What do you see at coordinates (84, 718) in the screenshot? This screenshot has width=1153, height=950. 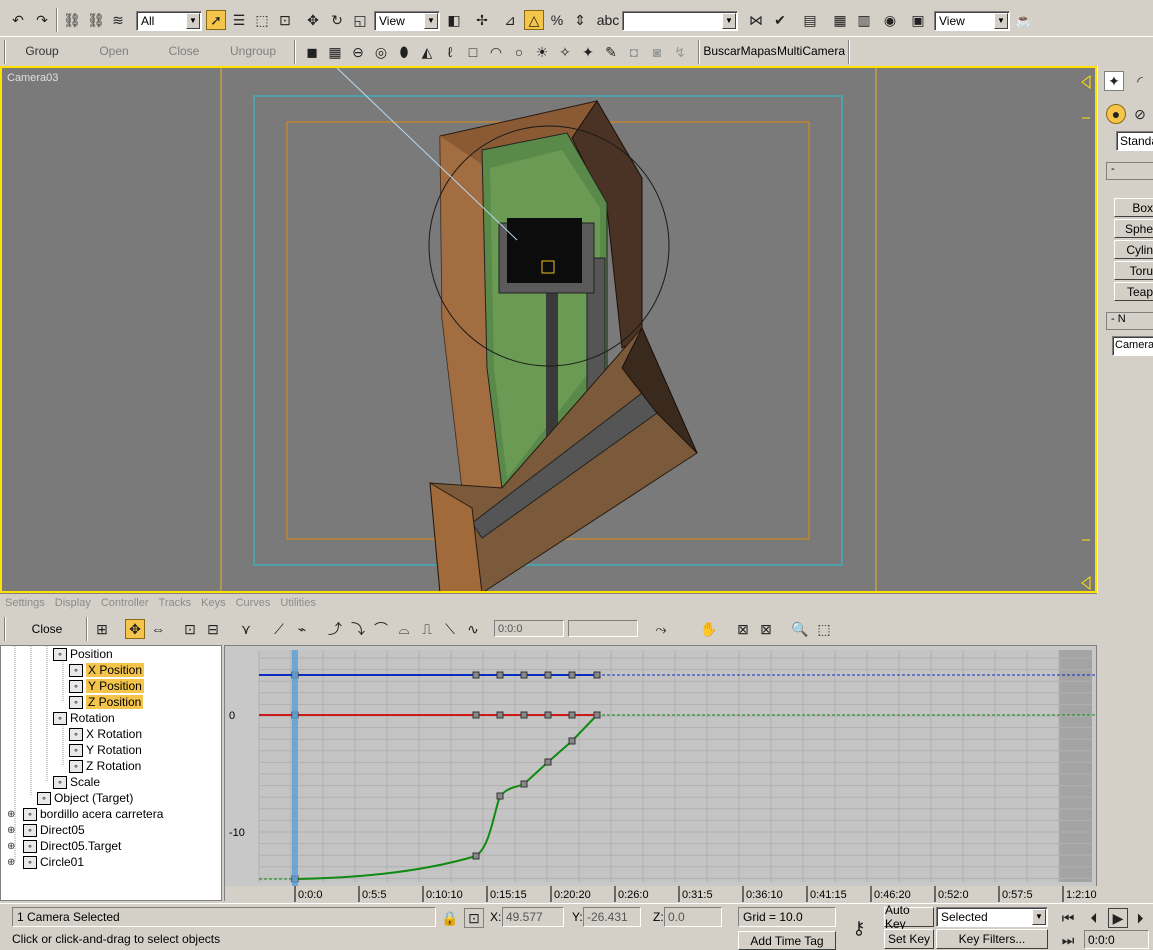 I see `tree-item: ⚬ Rotation` at bounding box center [84, 718].